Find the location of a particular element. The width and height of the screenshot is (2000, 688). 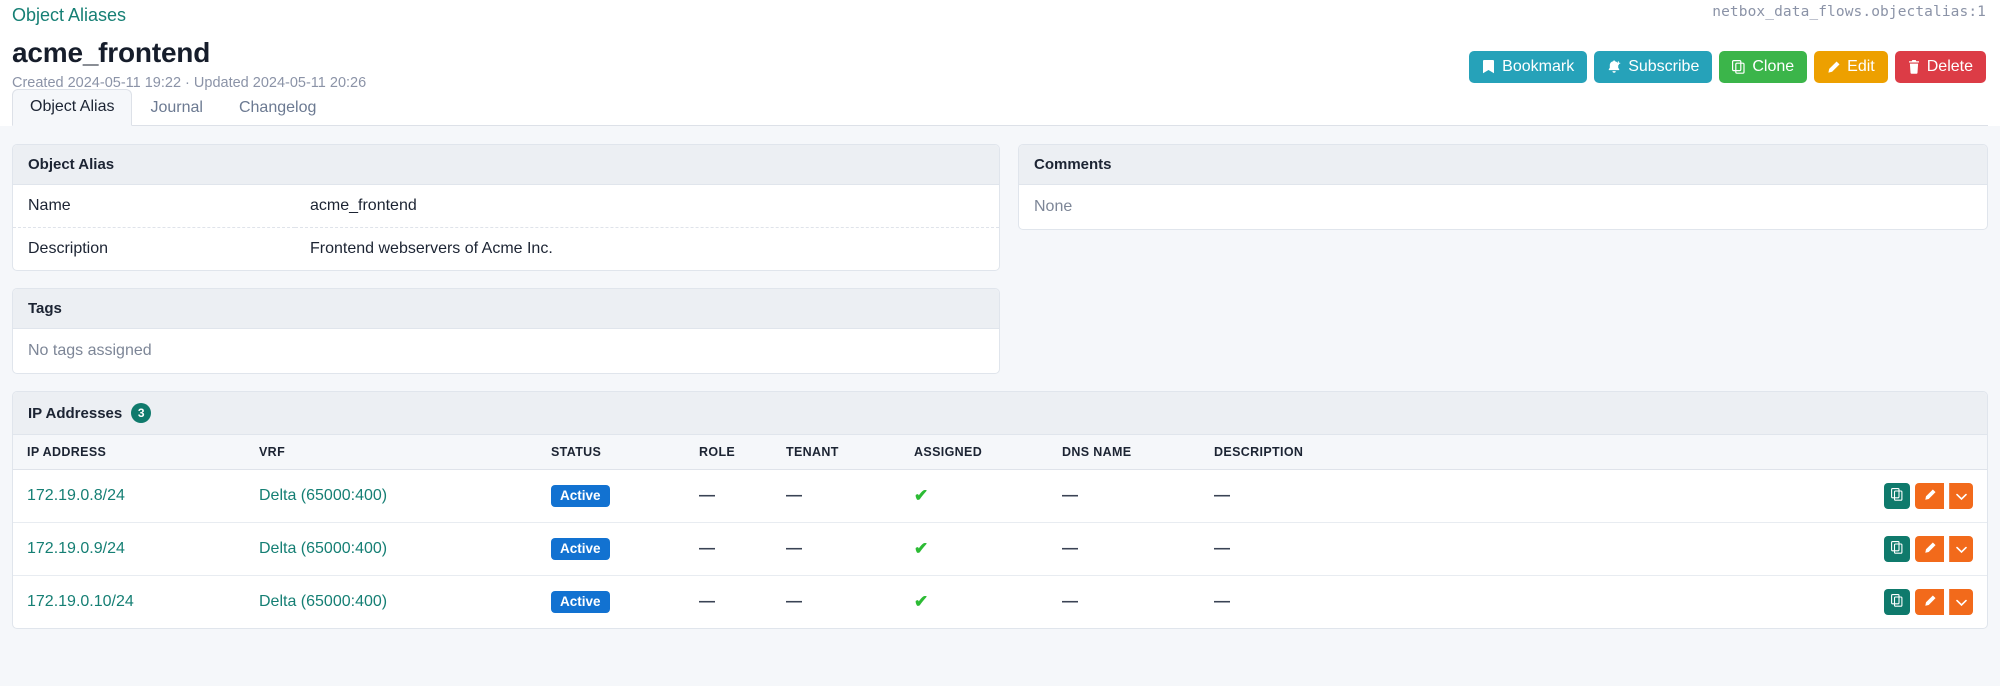

object-alias-card-header: Object Alias is located at coordinates (506, 165).